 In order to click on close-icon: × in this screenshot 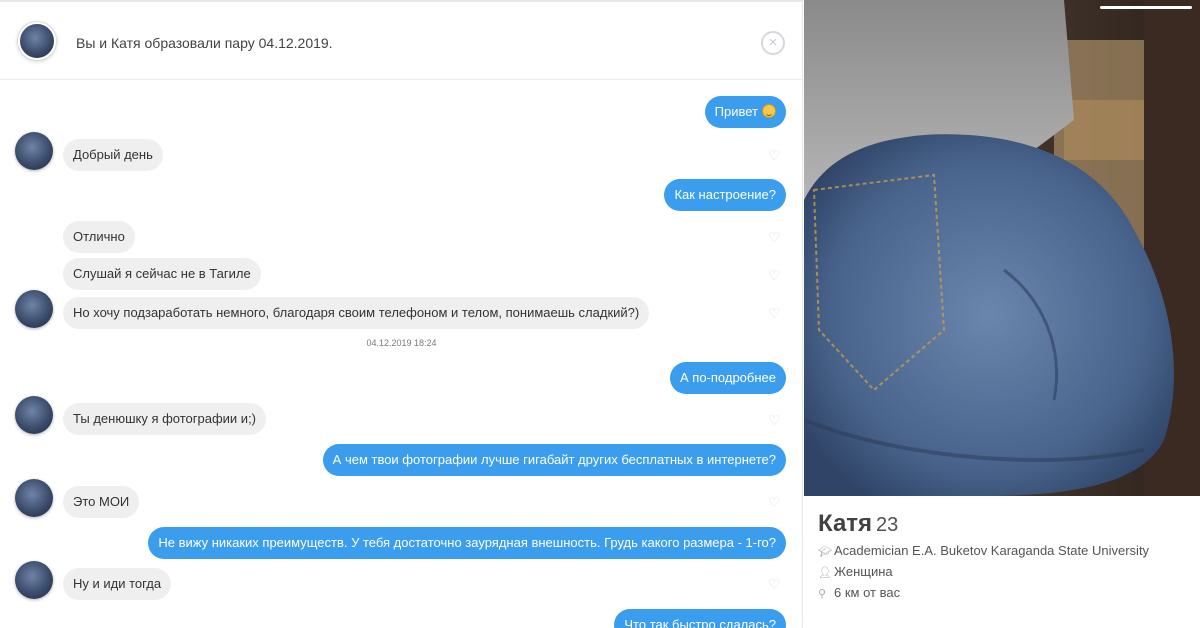, I will do `click(773, 43)`.